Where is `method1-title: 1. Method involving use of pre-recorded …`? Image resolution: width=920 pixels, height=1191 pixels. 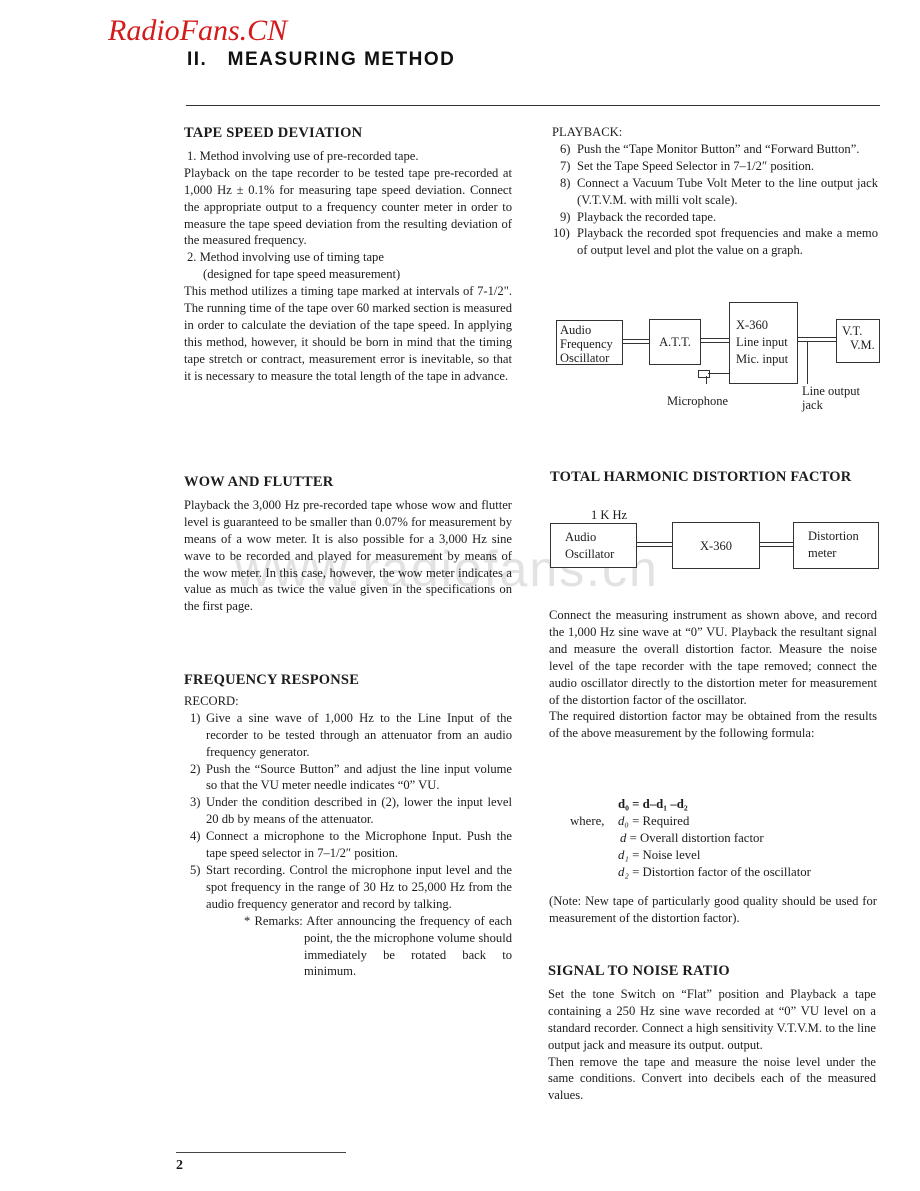 method1-title: 1. Method involving use of pre-recorded … is located at coordinates (303, 155).